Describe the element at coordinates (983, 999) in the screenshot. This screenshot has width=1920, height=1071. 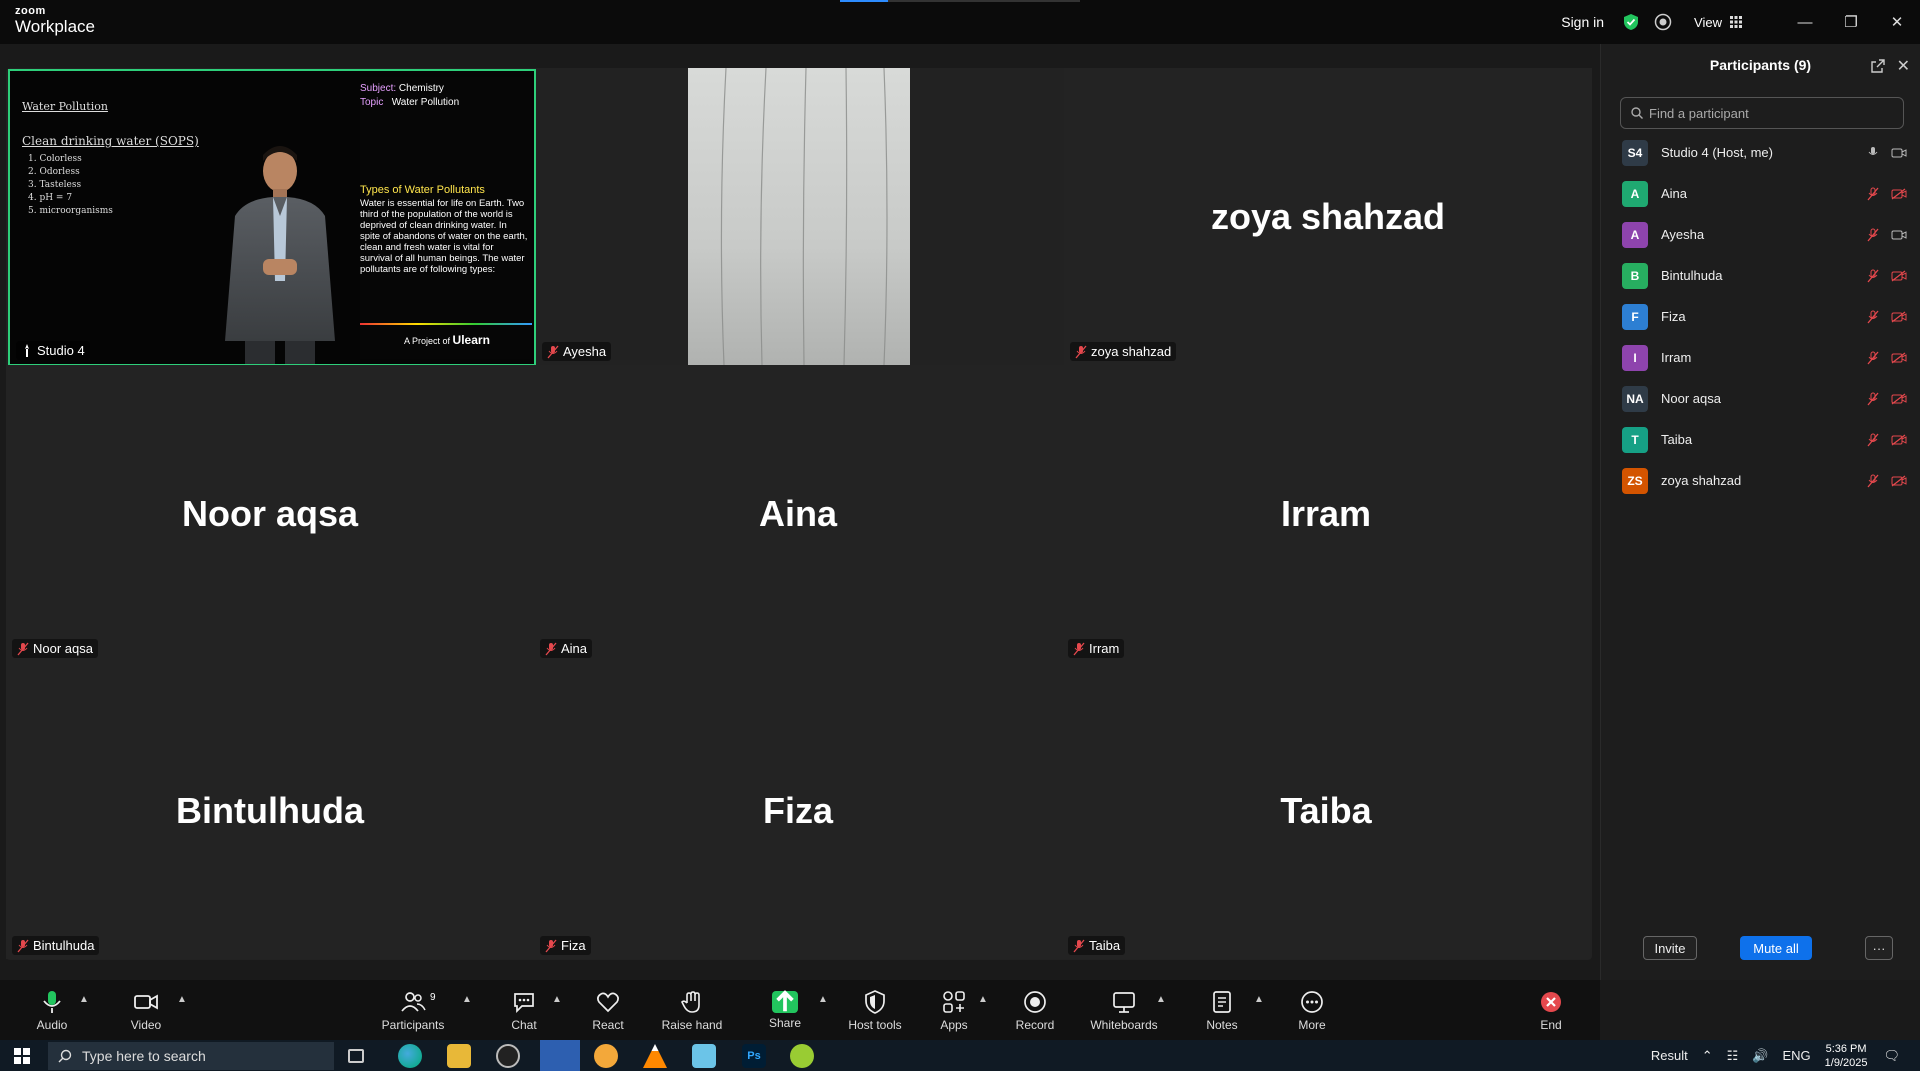
I see `apps-options-chevron-icon: ▲` at that location.